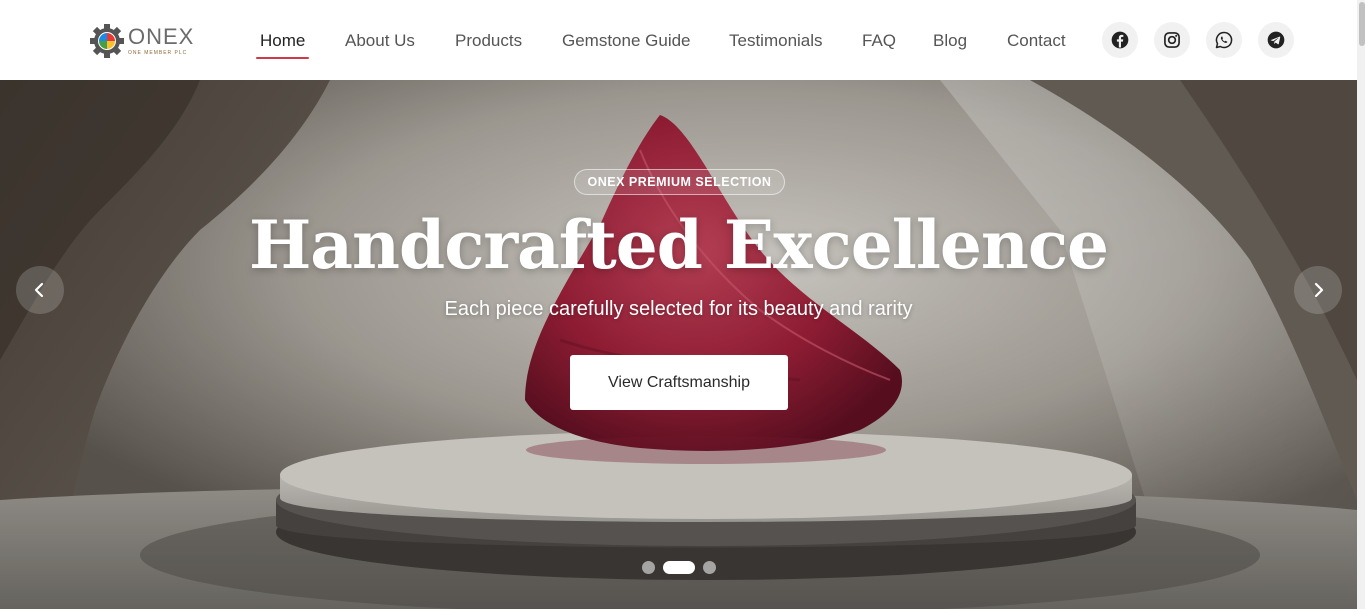 This screenshot has height=609, width=1365. I want to click on telegram-link, so click(1276, 40).